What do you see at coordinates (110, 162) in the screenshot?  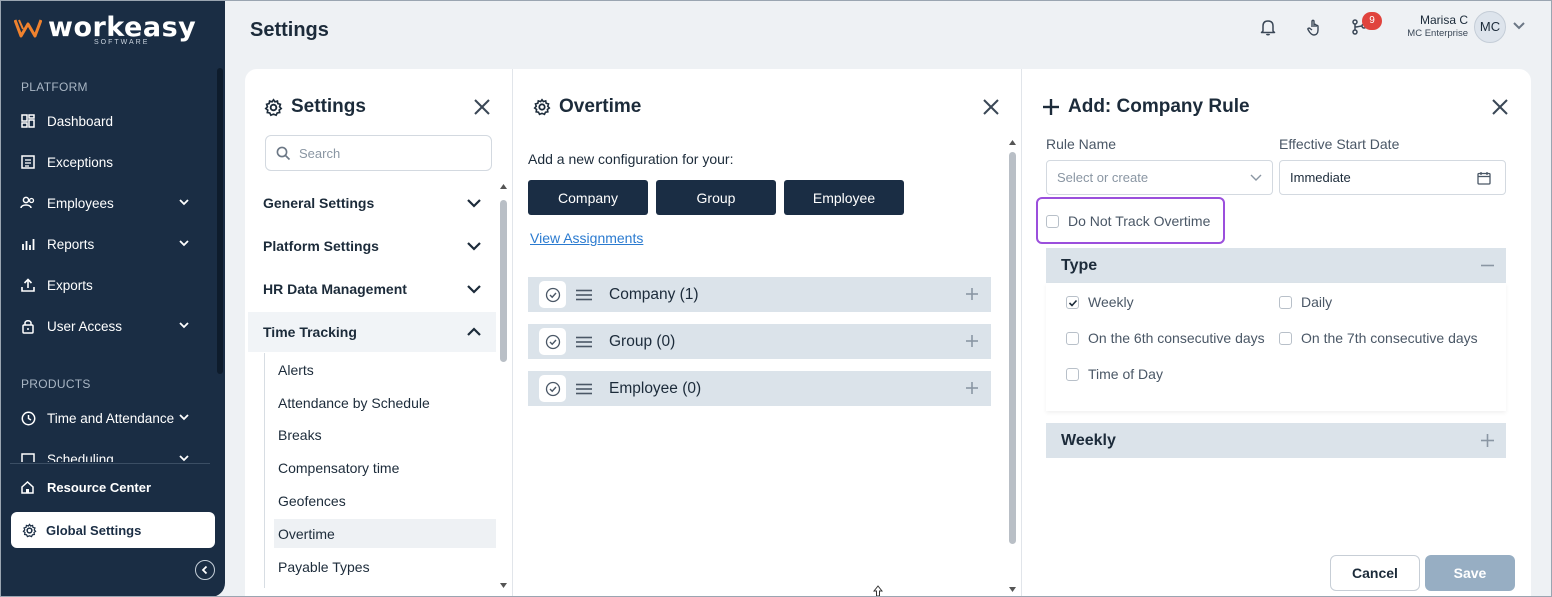 I see `sidebar-item-exceptions: Exceptions` at bounding box center [110, 162].